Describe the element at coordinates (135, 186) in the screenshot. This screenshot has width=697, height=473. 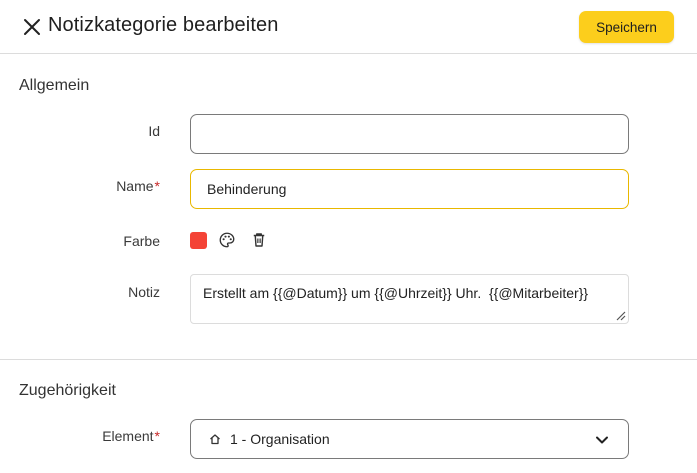
I see `name-label-text: Name` at that location.